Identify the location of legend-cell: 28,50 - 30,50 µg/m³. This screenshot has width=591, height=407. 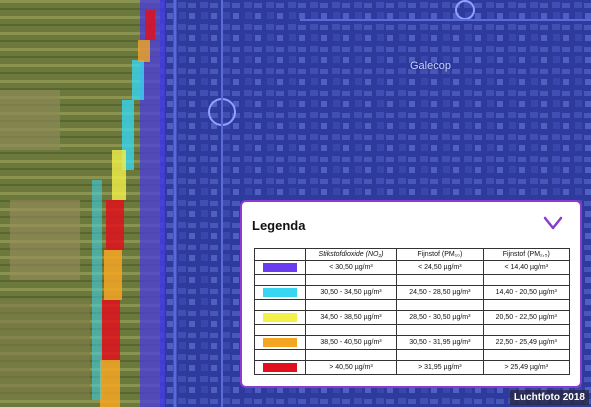
(440, 317).